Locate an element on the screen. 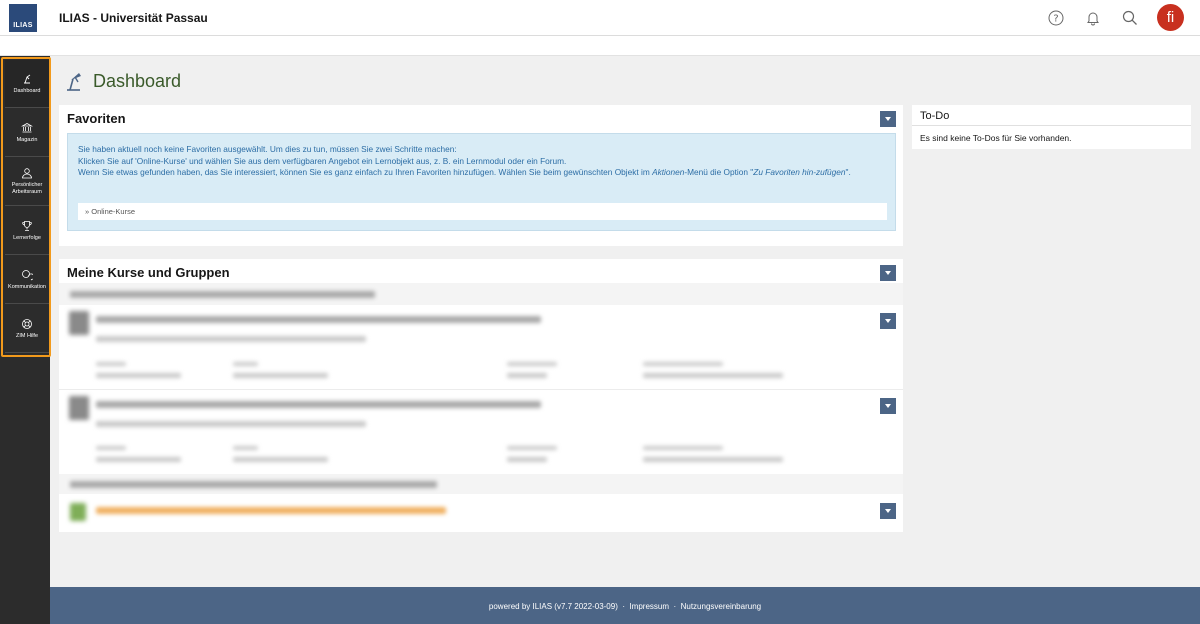 This screenshot has height=624, width=1200. user-avatar: fi is located at coordinates (1170, 17).